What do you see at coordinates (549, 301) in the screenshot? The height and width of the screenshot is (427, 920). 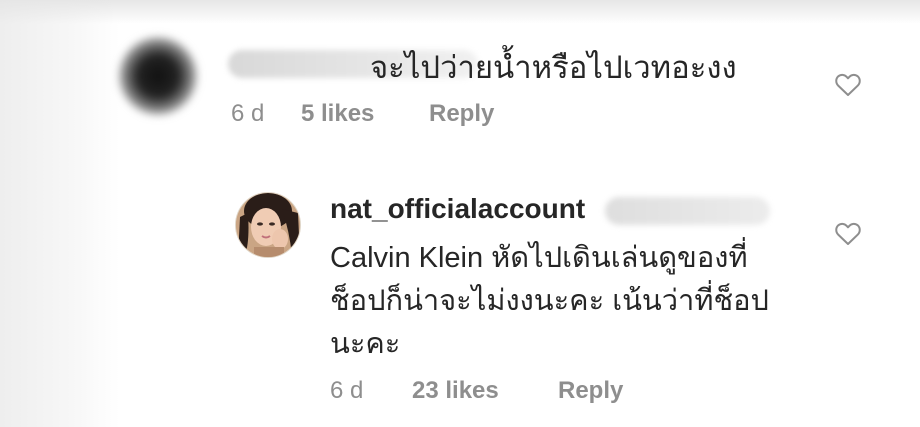 I see `reply-text-line: ช็อปก็น่าจะไม่งงนะคะ เน้นว่าที่ช็อป` at bounding box center [549, 301].